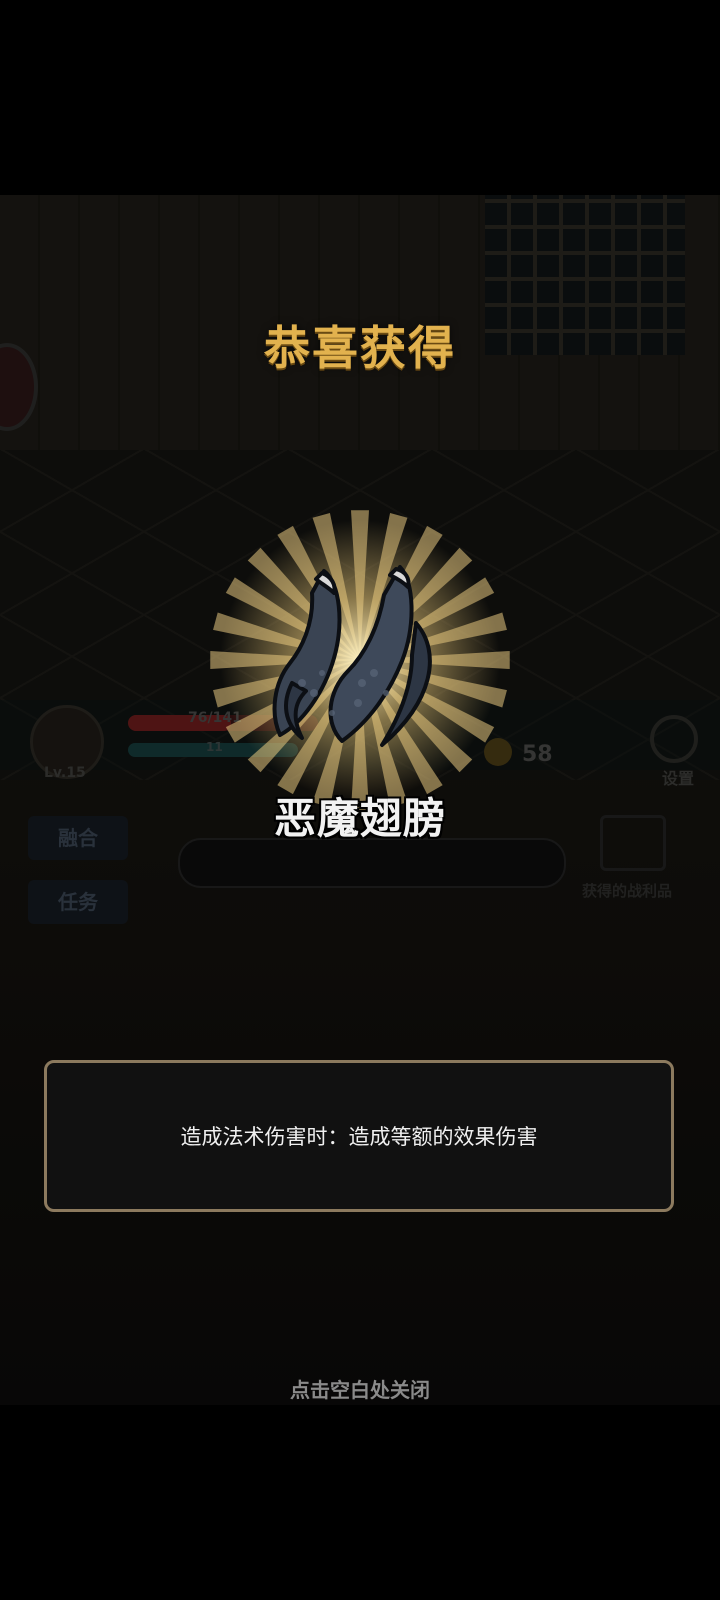  Describe the element at coordinates (360, 1390) in the screenshot. I see `close-hint: 点击空白处关闭` at that location.